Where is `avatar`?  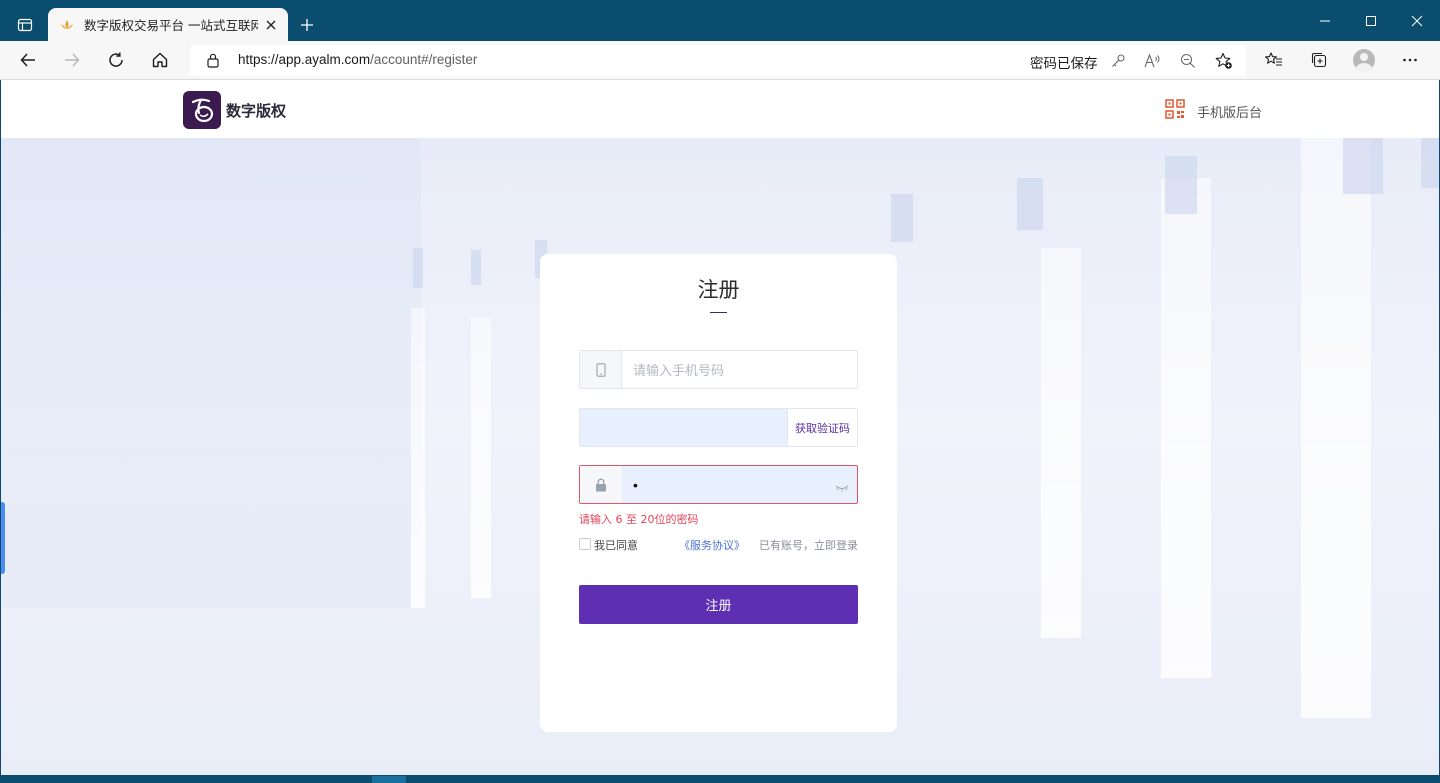
avatar is located at coordinates (1364, 60).